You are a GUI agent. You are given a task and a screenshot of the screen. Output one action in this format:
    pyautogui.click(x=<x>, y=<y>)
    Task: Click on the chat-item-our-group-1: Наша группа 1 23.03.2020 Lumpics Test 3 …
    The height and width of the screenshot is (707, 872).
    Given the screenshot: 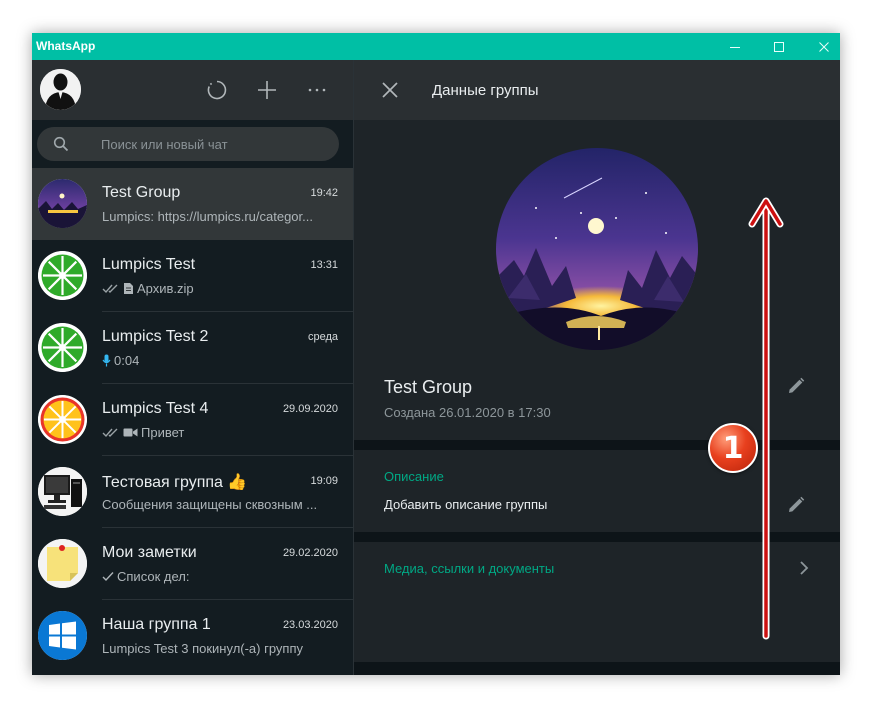 What is the action you would take?
    pyautogui.click(x=192, y=636)
    